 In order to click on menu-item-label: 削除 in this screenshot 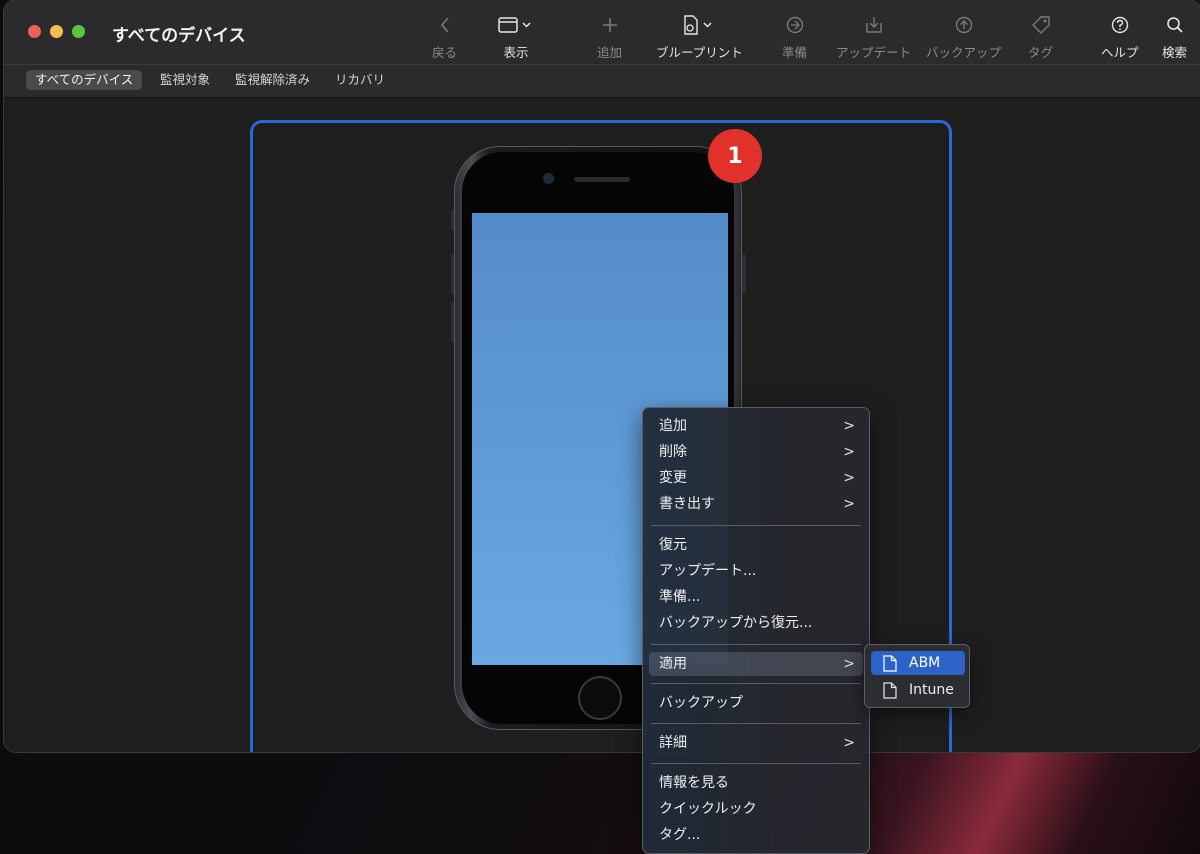, I will do `click(673, 452)`.